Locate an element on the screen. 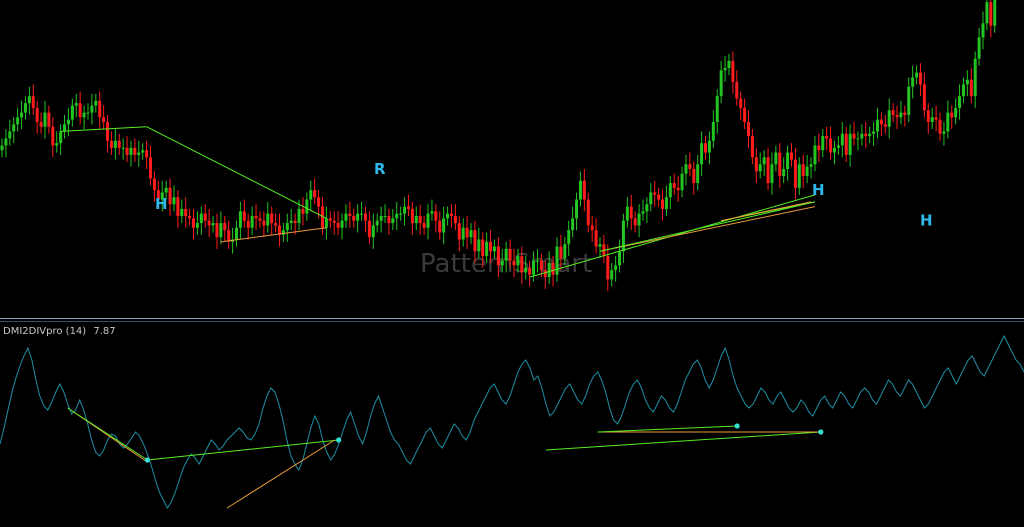  indicator-name: DMI2DIVpro (14) is located at coordinates (44, 331).